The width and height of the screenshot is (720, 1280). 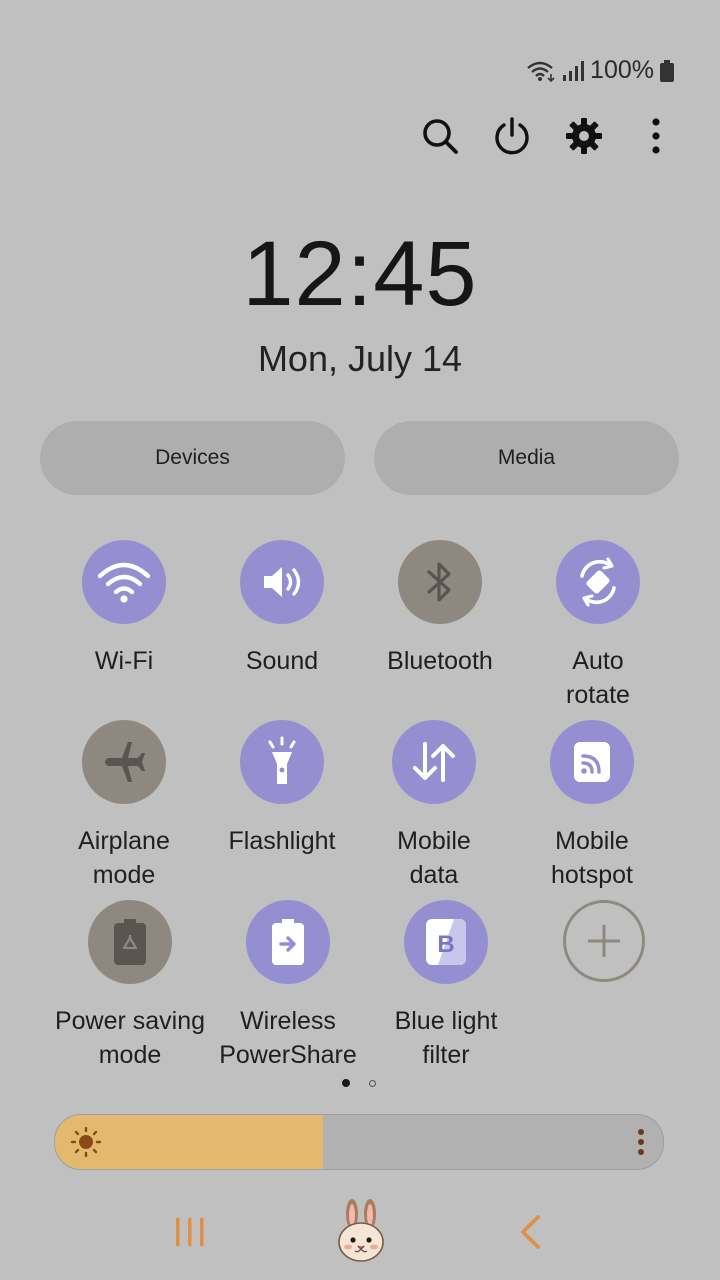 I want to click on tile-hotspot-circle, so click(x=592, y=762).